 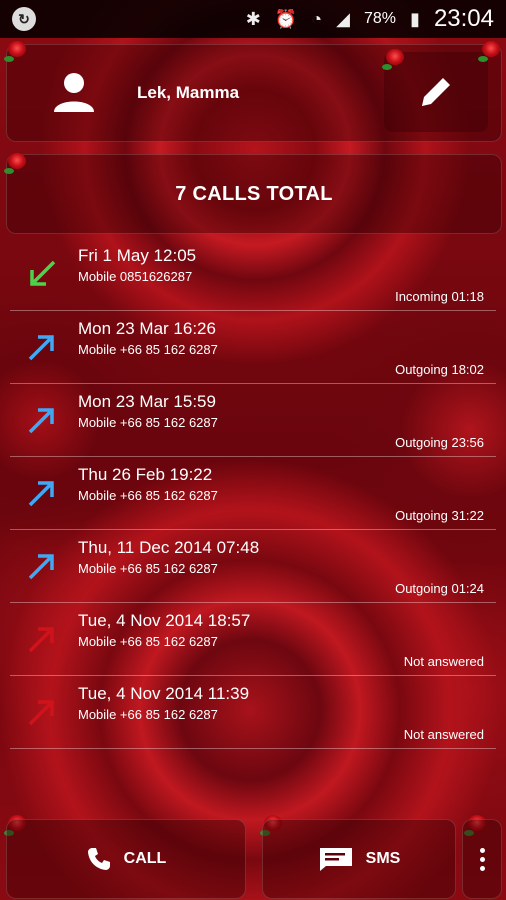 I want to click on call-button: CALL, so click(x=126, y=859).